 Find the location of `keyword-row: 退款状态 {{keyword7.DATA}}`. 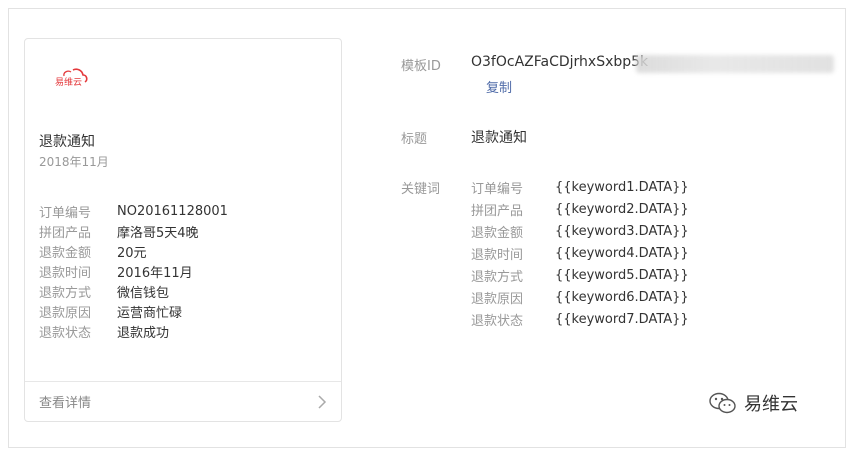

keyword-row: 退款状态 {{keyword7.DATA}} is located at coordinates (580, 319).